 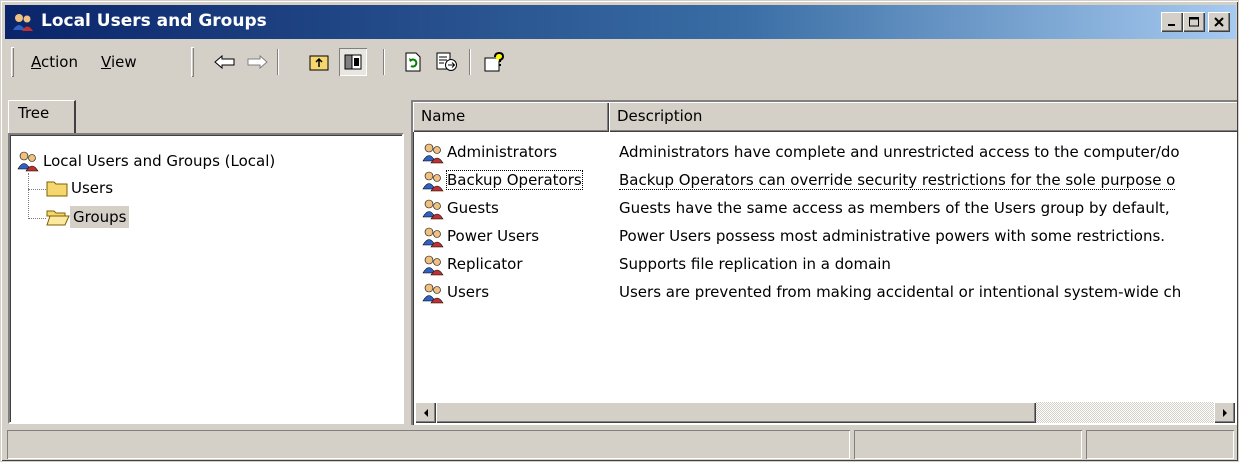 I want to click on group-name: Power Users, so click(x=493, y=236).